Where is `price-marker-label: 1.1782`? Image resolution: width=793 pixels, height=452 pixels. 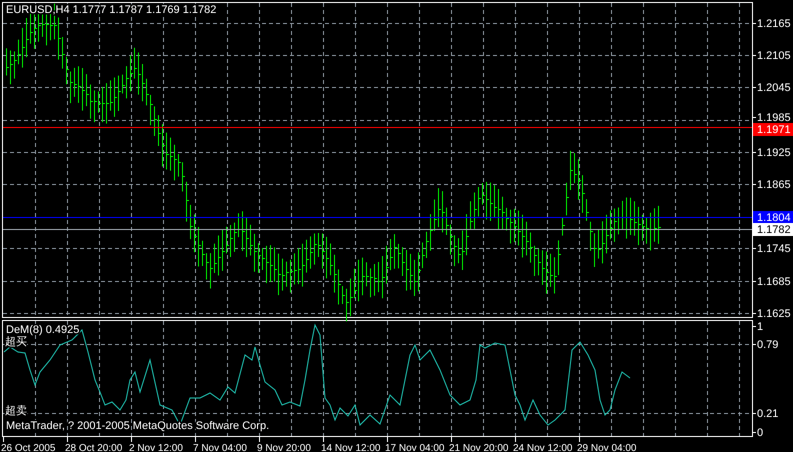 price-marker-label: 1.1782 is located at coordinates (774, 230).